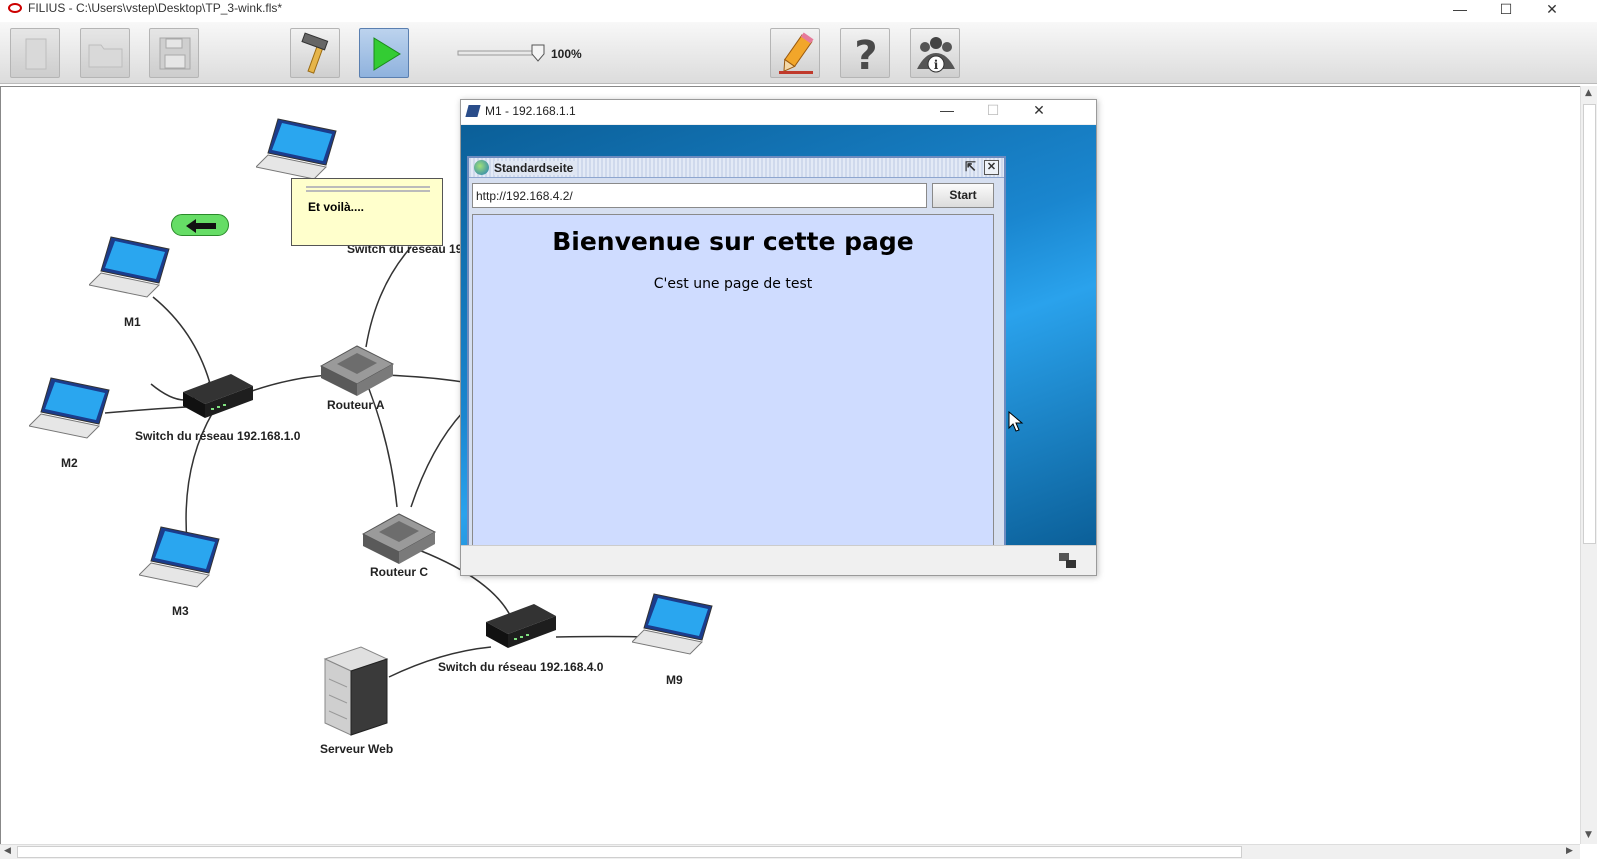 Image resolution: width=1597 pixels, height=859 pixels. What do you see at coordinates (69, 463) in the screenshot?
I see `node-label-m2: M2` at bounding box center [69, 463].